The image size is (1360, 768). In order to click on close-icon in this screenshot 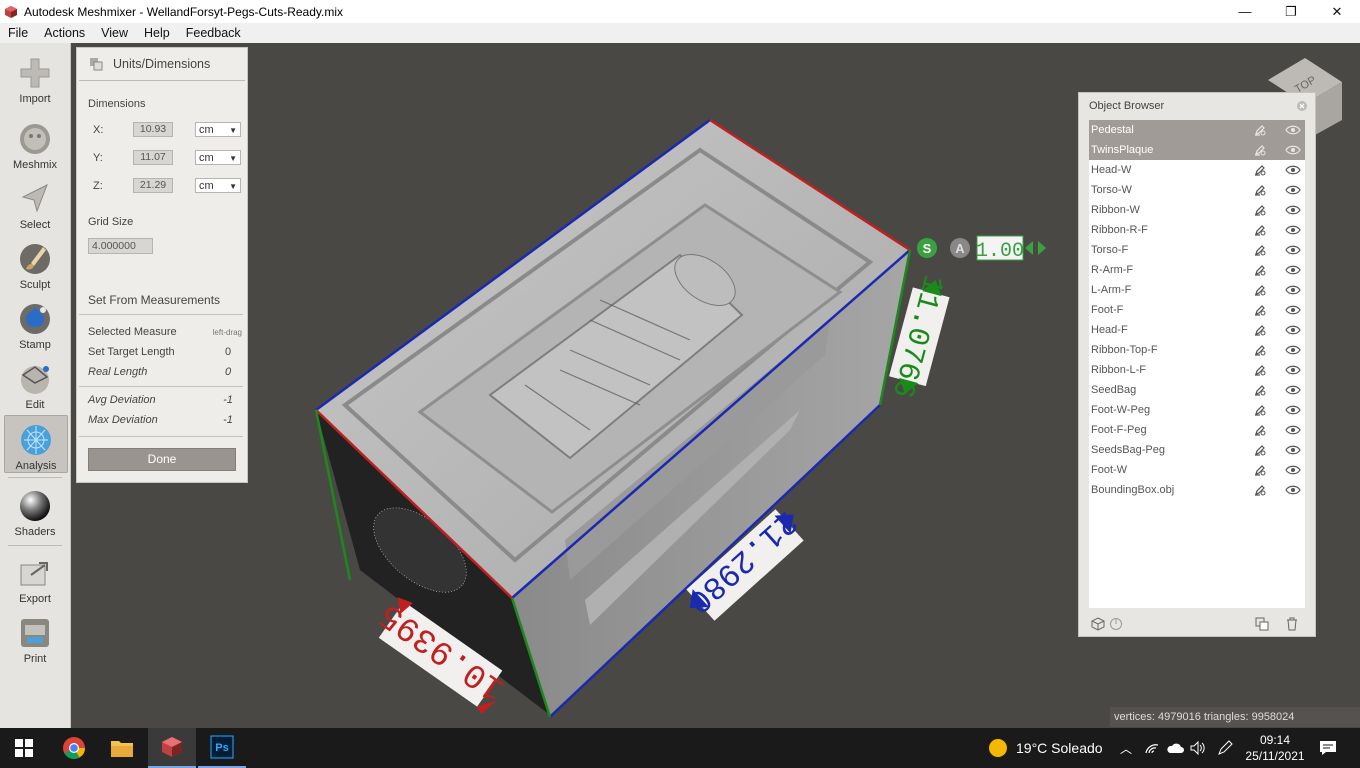, I will do `click(1302, 105)`.